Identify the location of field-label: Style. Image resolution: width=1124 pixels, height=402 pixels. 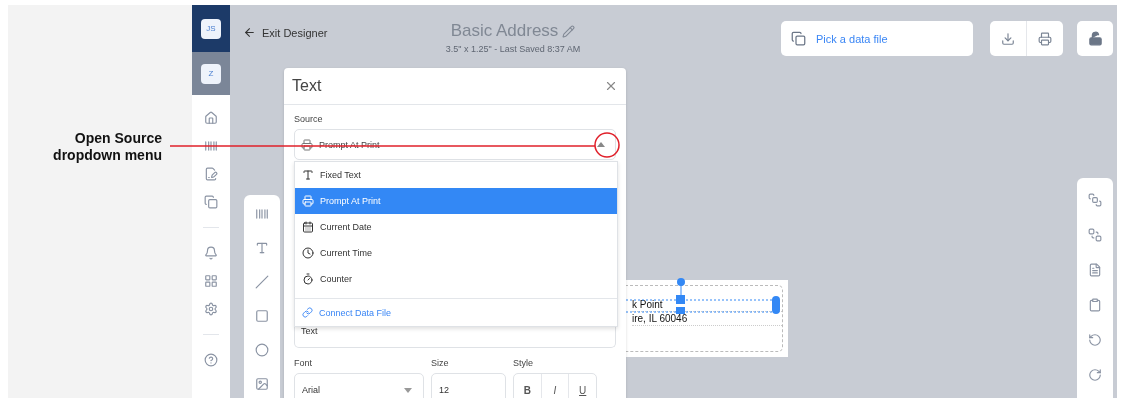
(523, 363).